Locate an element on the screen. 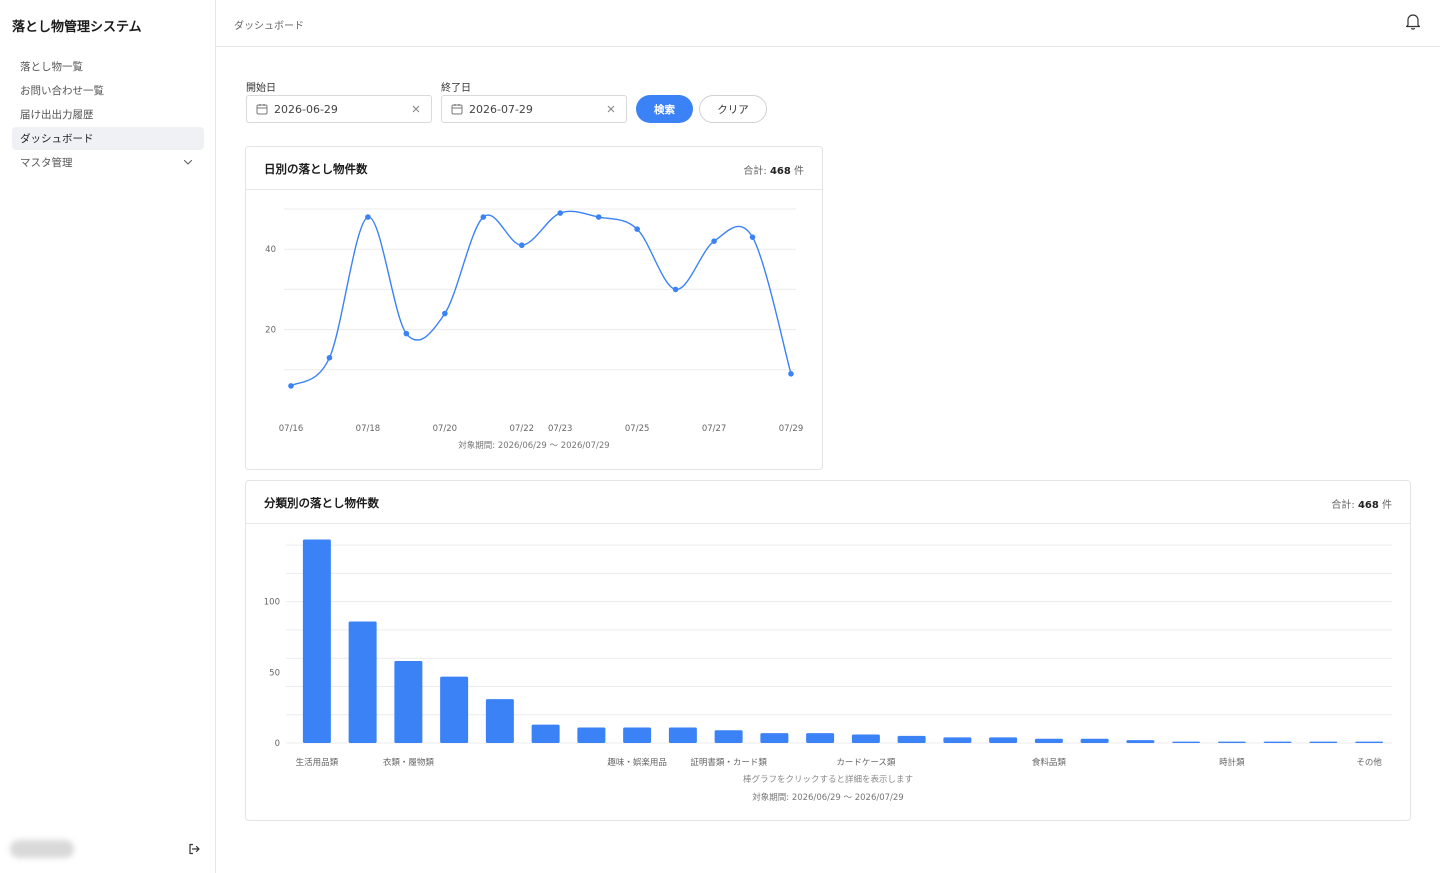  x-tick-label: 趣味・娯楽用品 is located at coordinates (637, 762).